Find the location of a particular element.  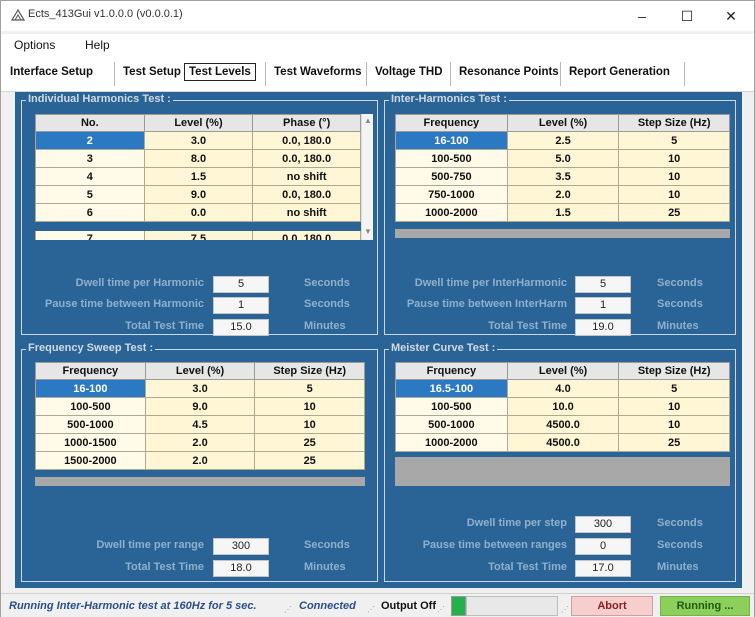

table-row: 16-100 3.0 5 is located at coordinates (200, 388).